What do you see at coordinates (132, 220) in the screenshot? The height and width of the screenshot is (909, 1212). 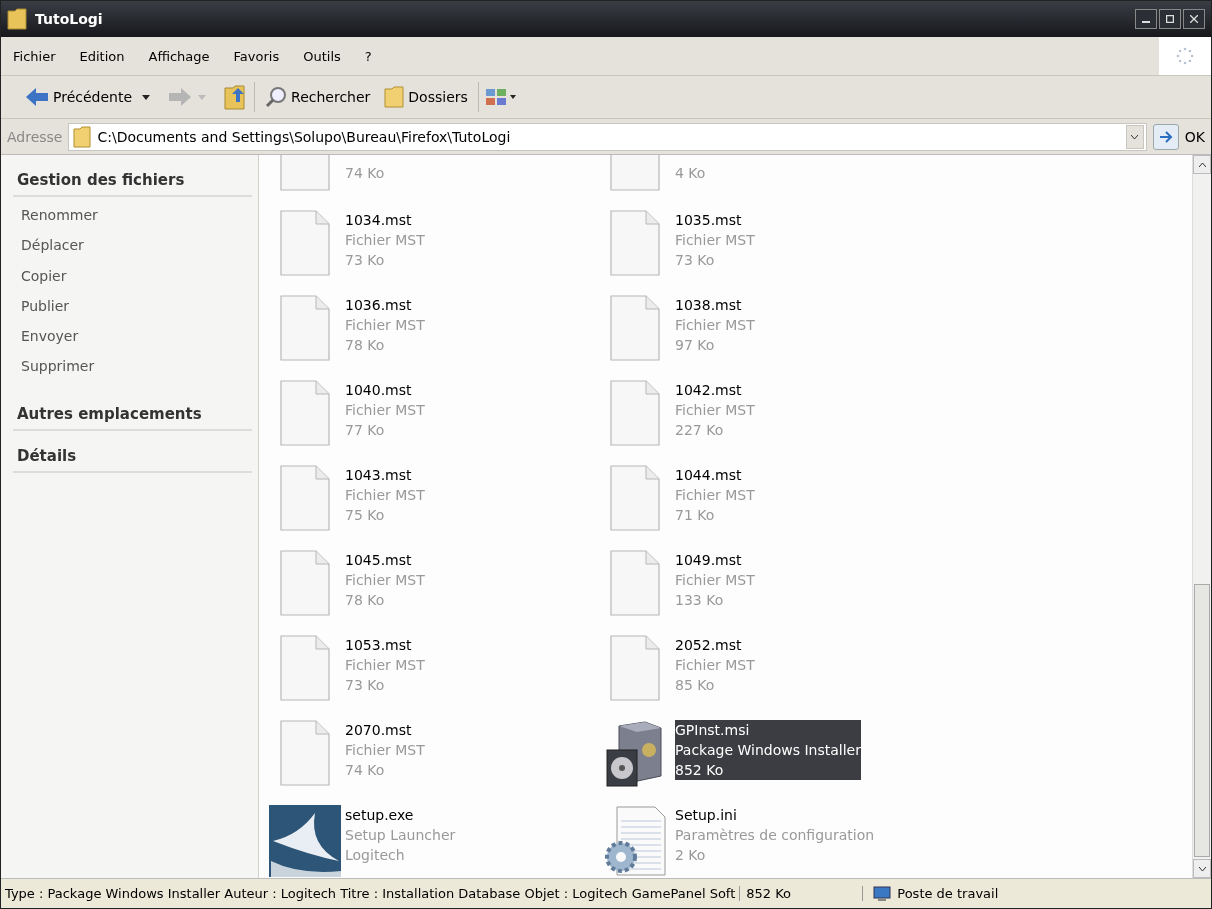 I see `sidebar-task-link: Renommer` at bounding box center [132, 220].